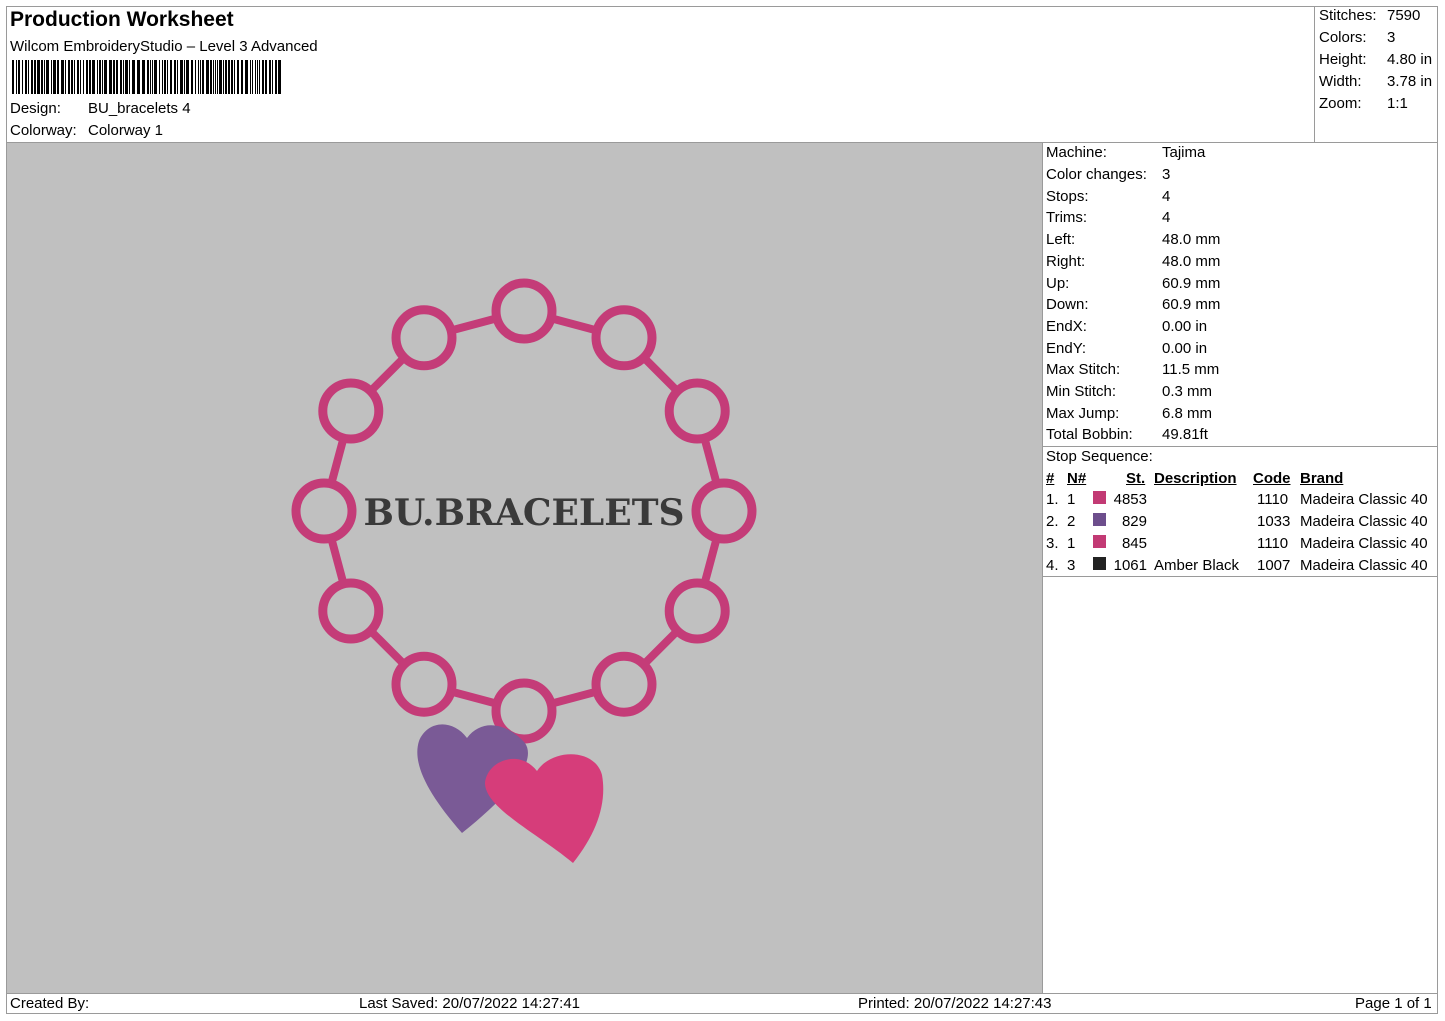 The height and width of the screenshot is (1021, 1445). I want to click on row-needle: 2, so click(1071, 521).